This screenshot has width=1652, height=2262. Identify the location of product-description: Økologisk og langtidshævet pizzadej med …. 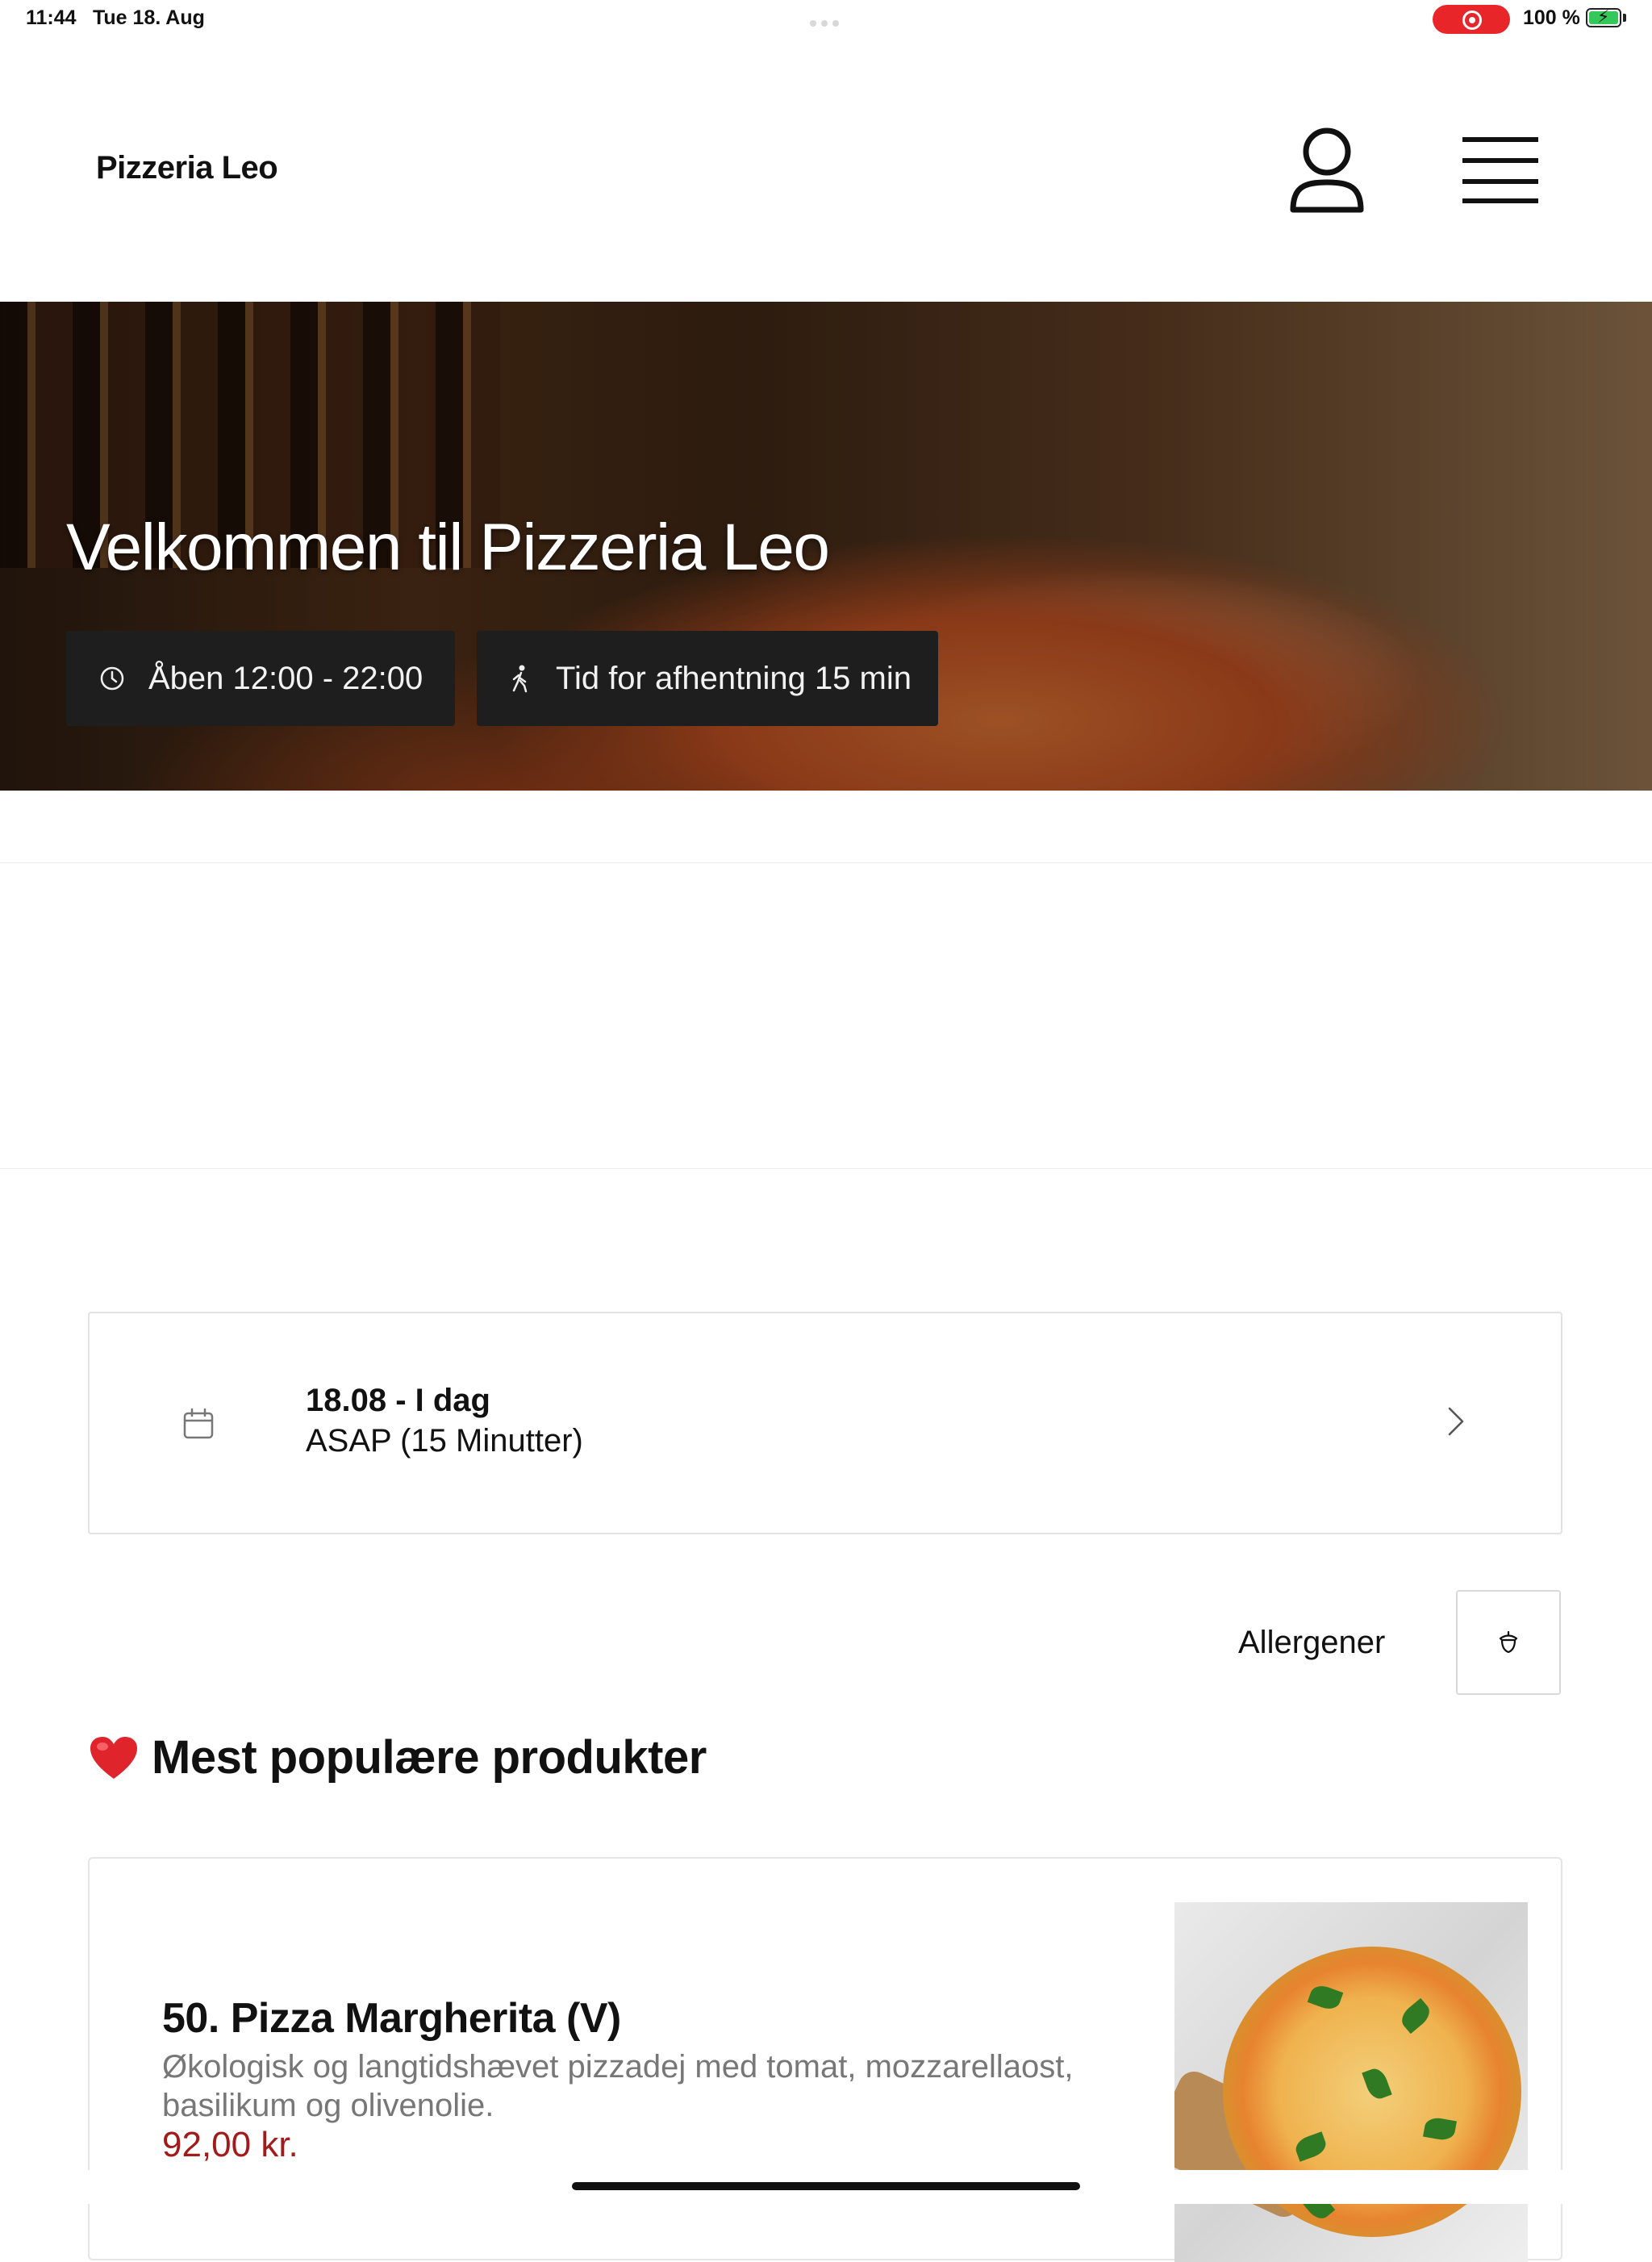
(618, 2086).